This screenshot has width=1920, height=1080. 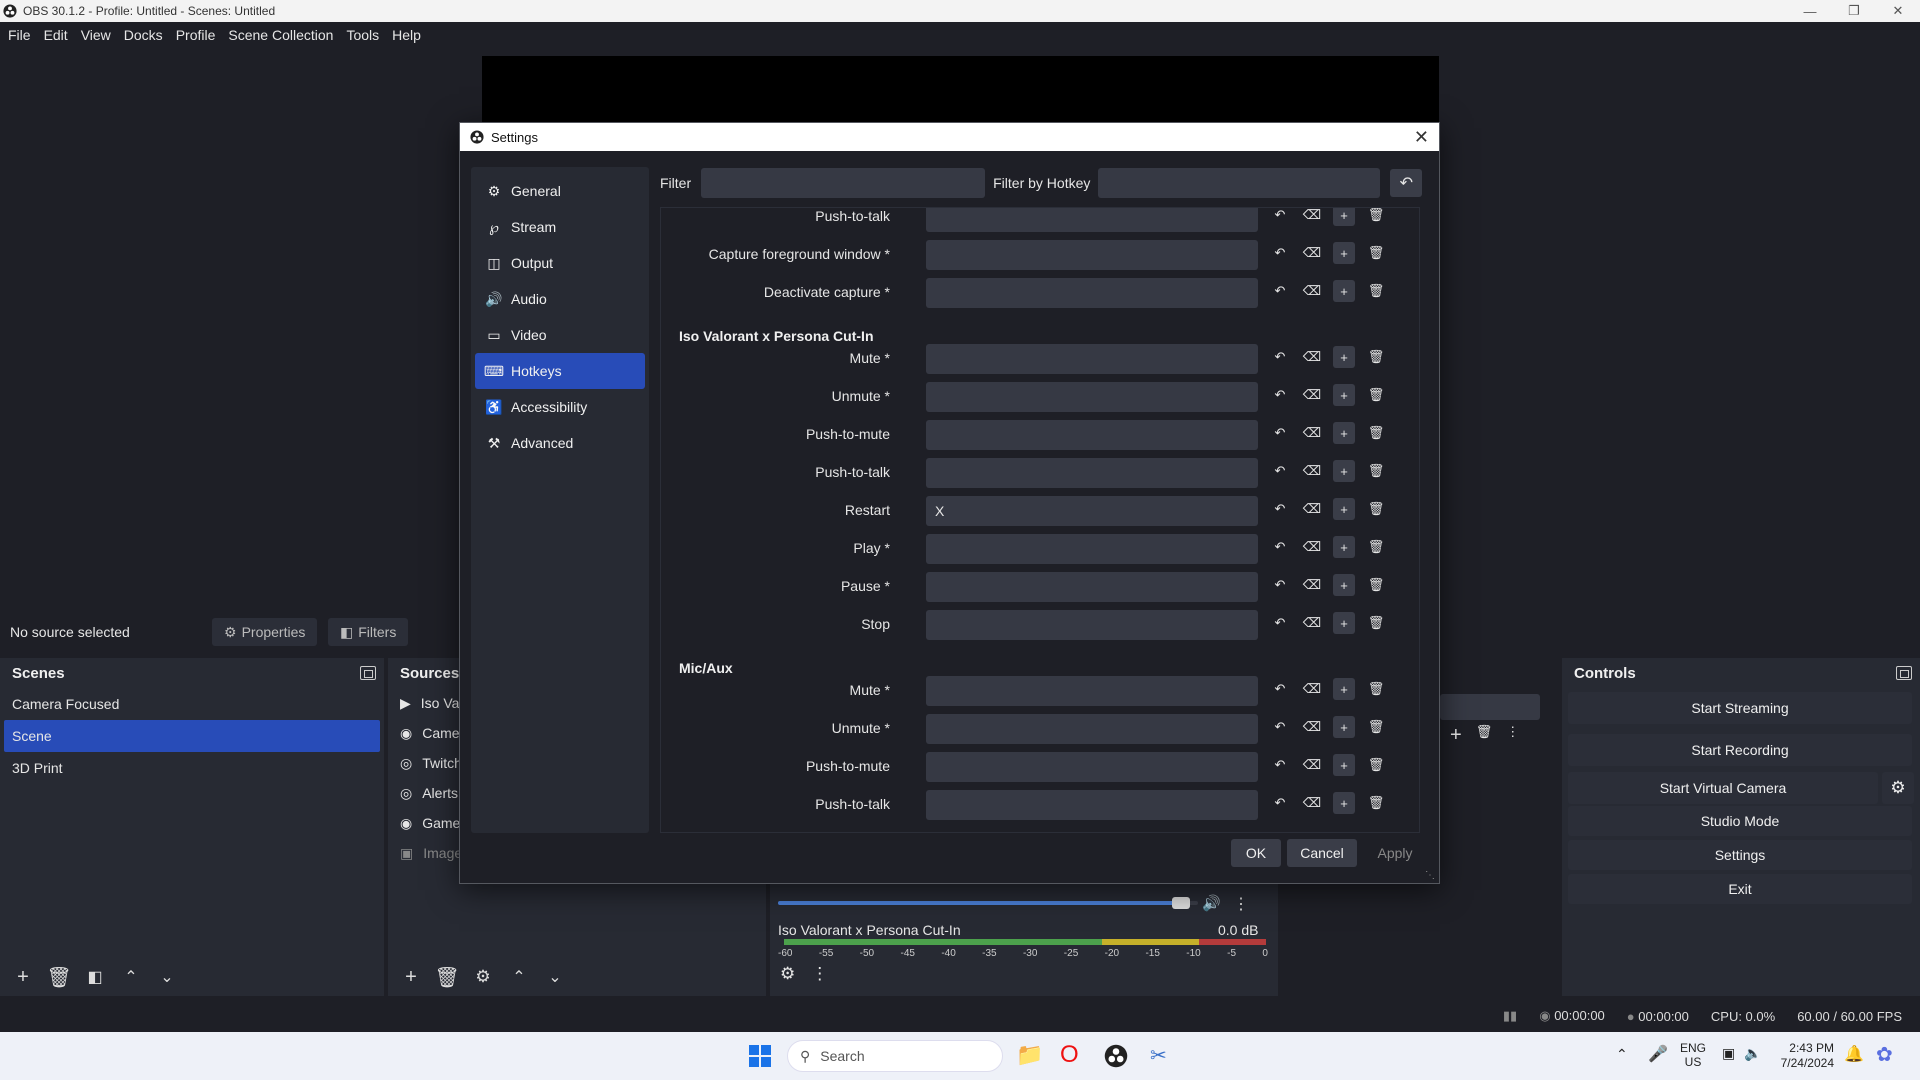 What do you see at coordinates (1069, 1055) in the screenshot?
I see `opera-icon: O` at bounding box center [1069, 1055].